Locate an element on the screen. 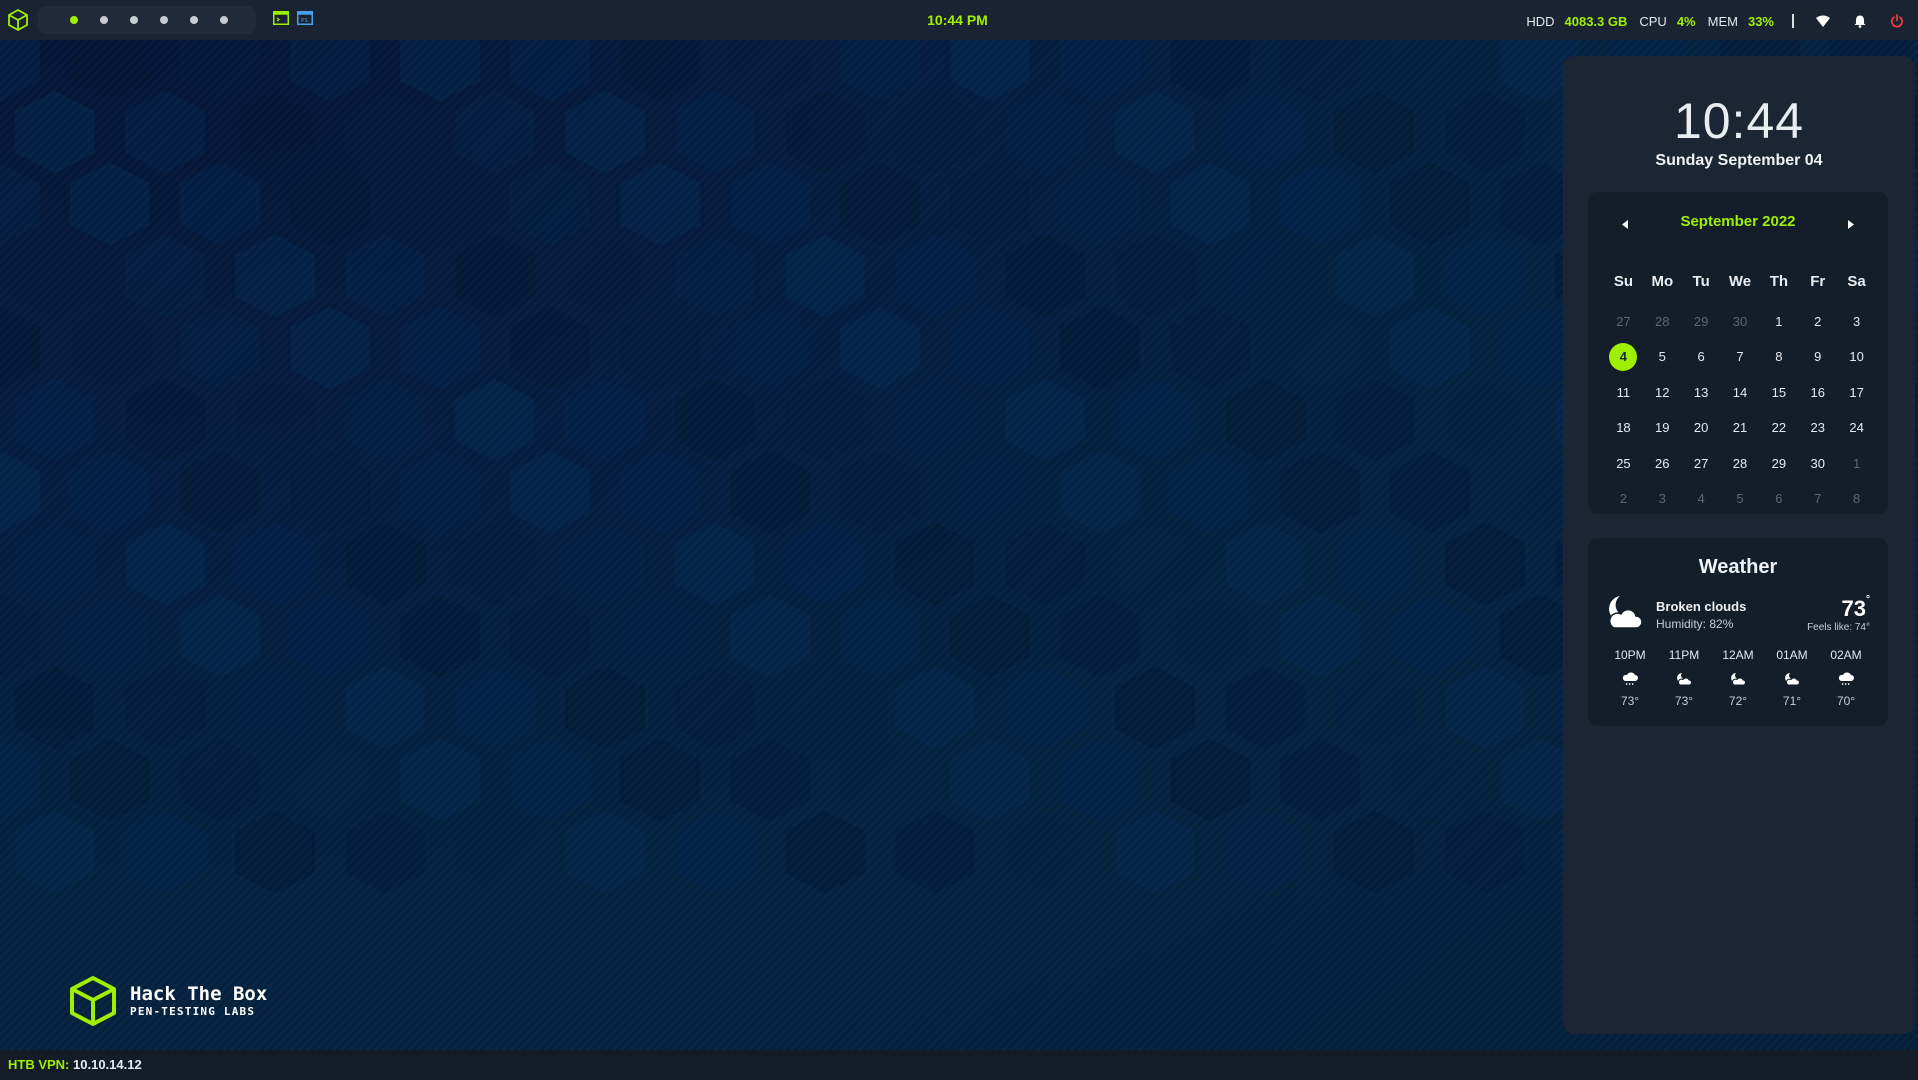  status-divider is located at coordinates (1793, 21).